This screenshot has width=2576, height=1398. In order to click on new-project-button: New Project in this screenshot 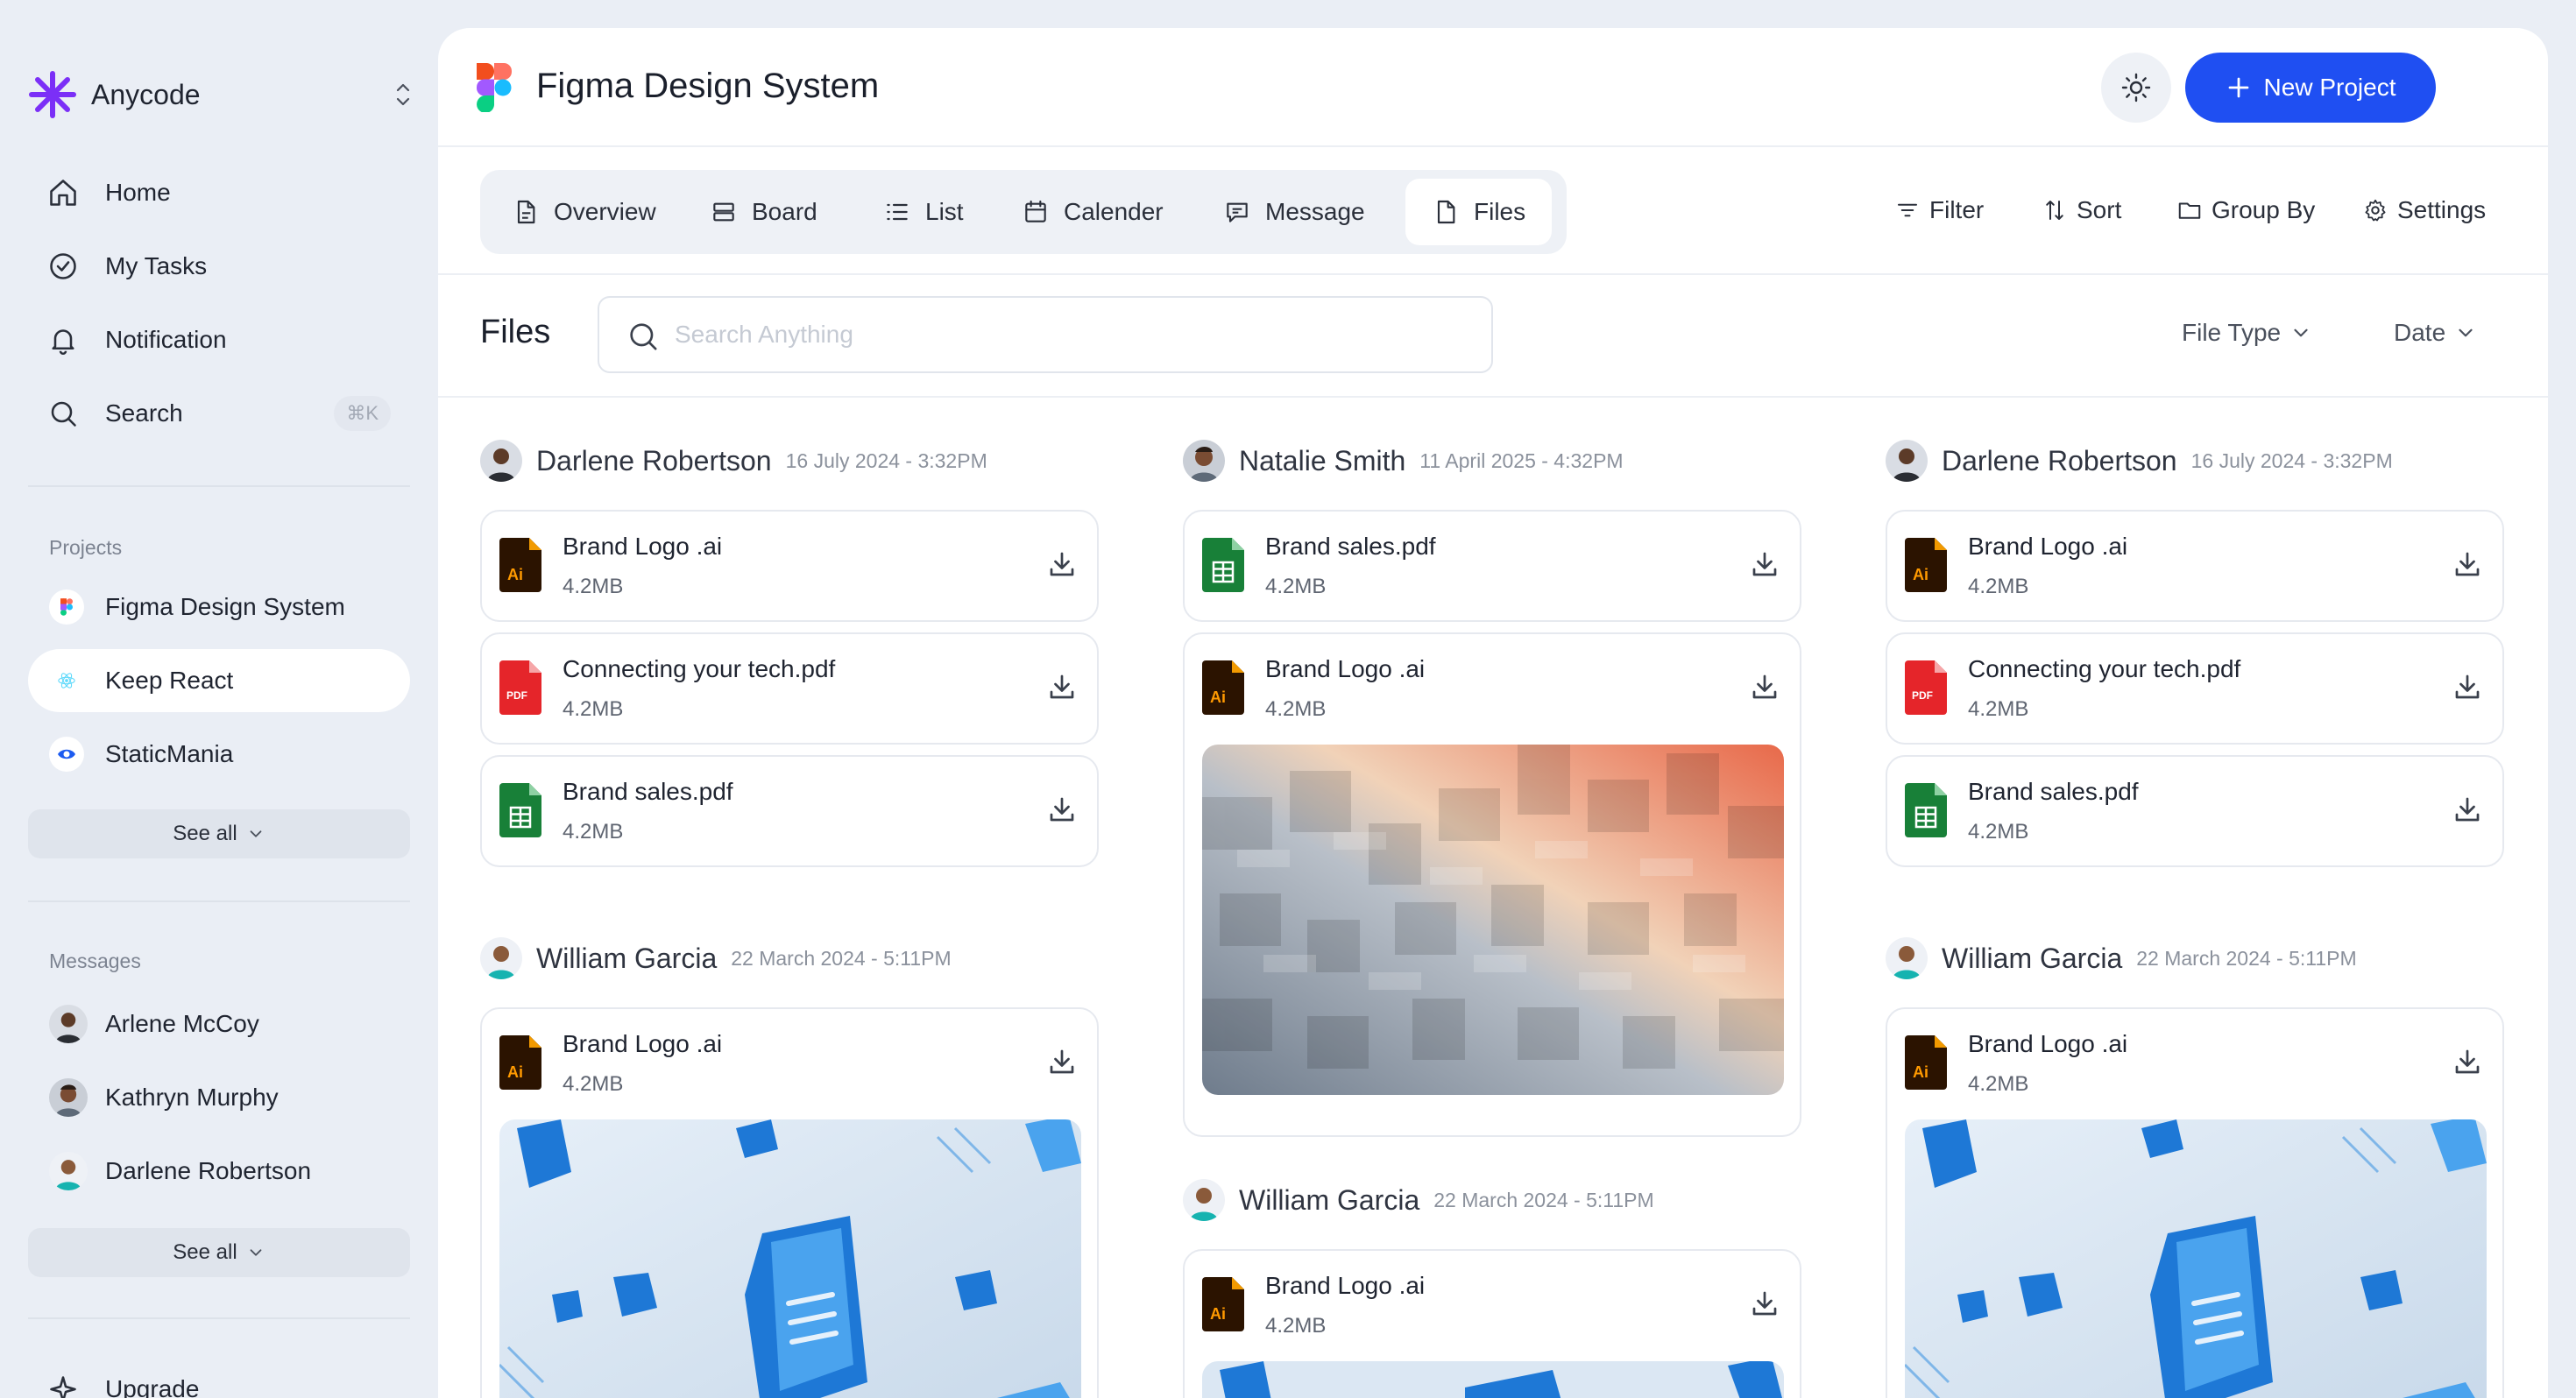, I will do `click(2310, 88)`.